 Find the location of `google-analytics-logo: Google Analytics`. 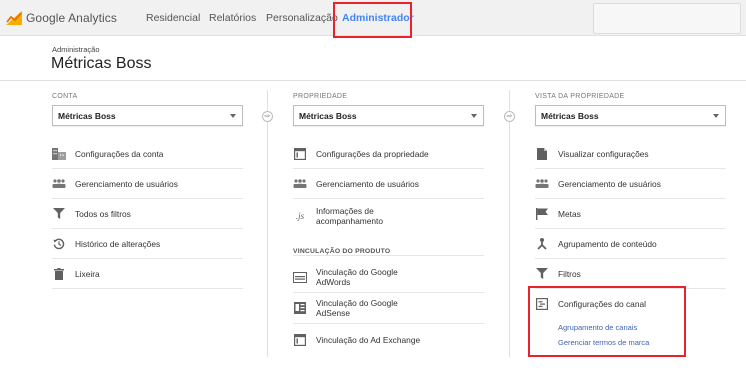

google-analytics-logo: Google Analytics is located at coordinates (61, 18).